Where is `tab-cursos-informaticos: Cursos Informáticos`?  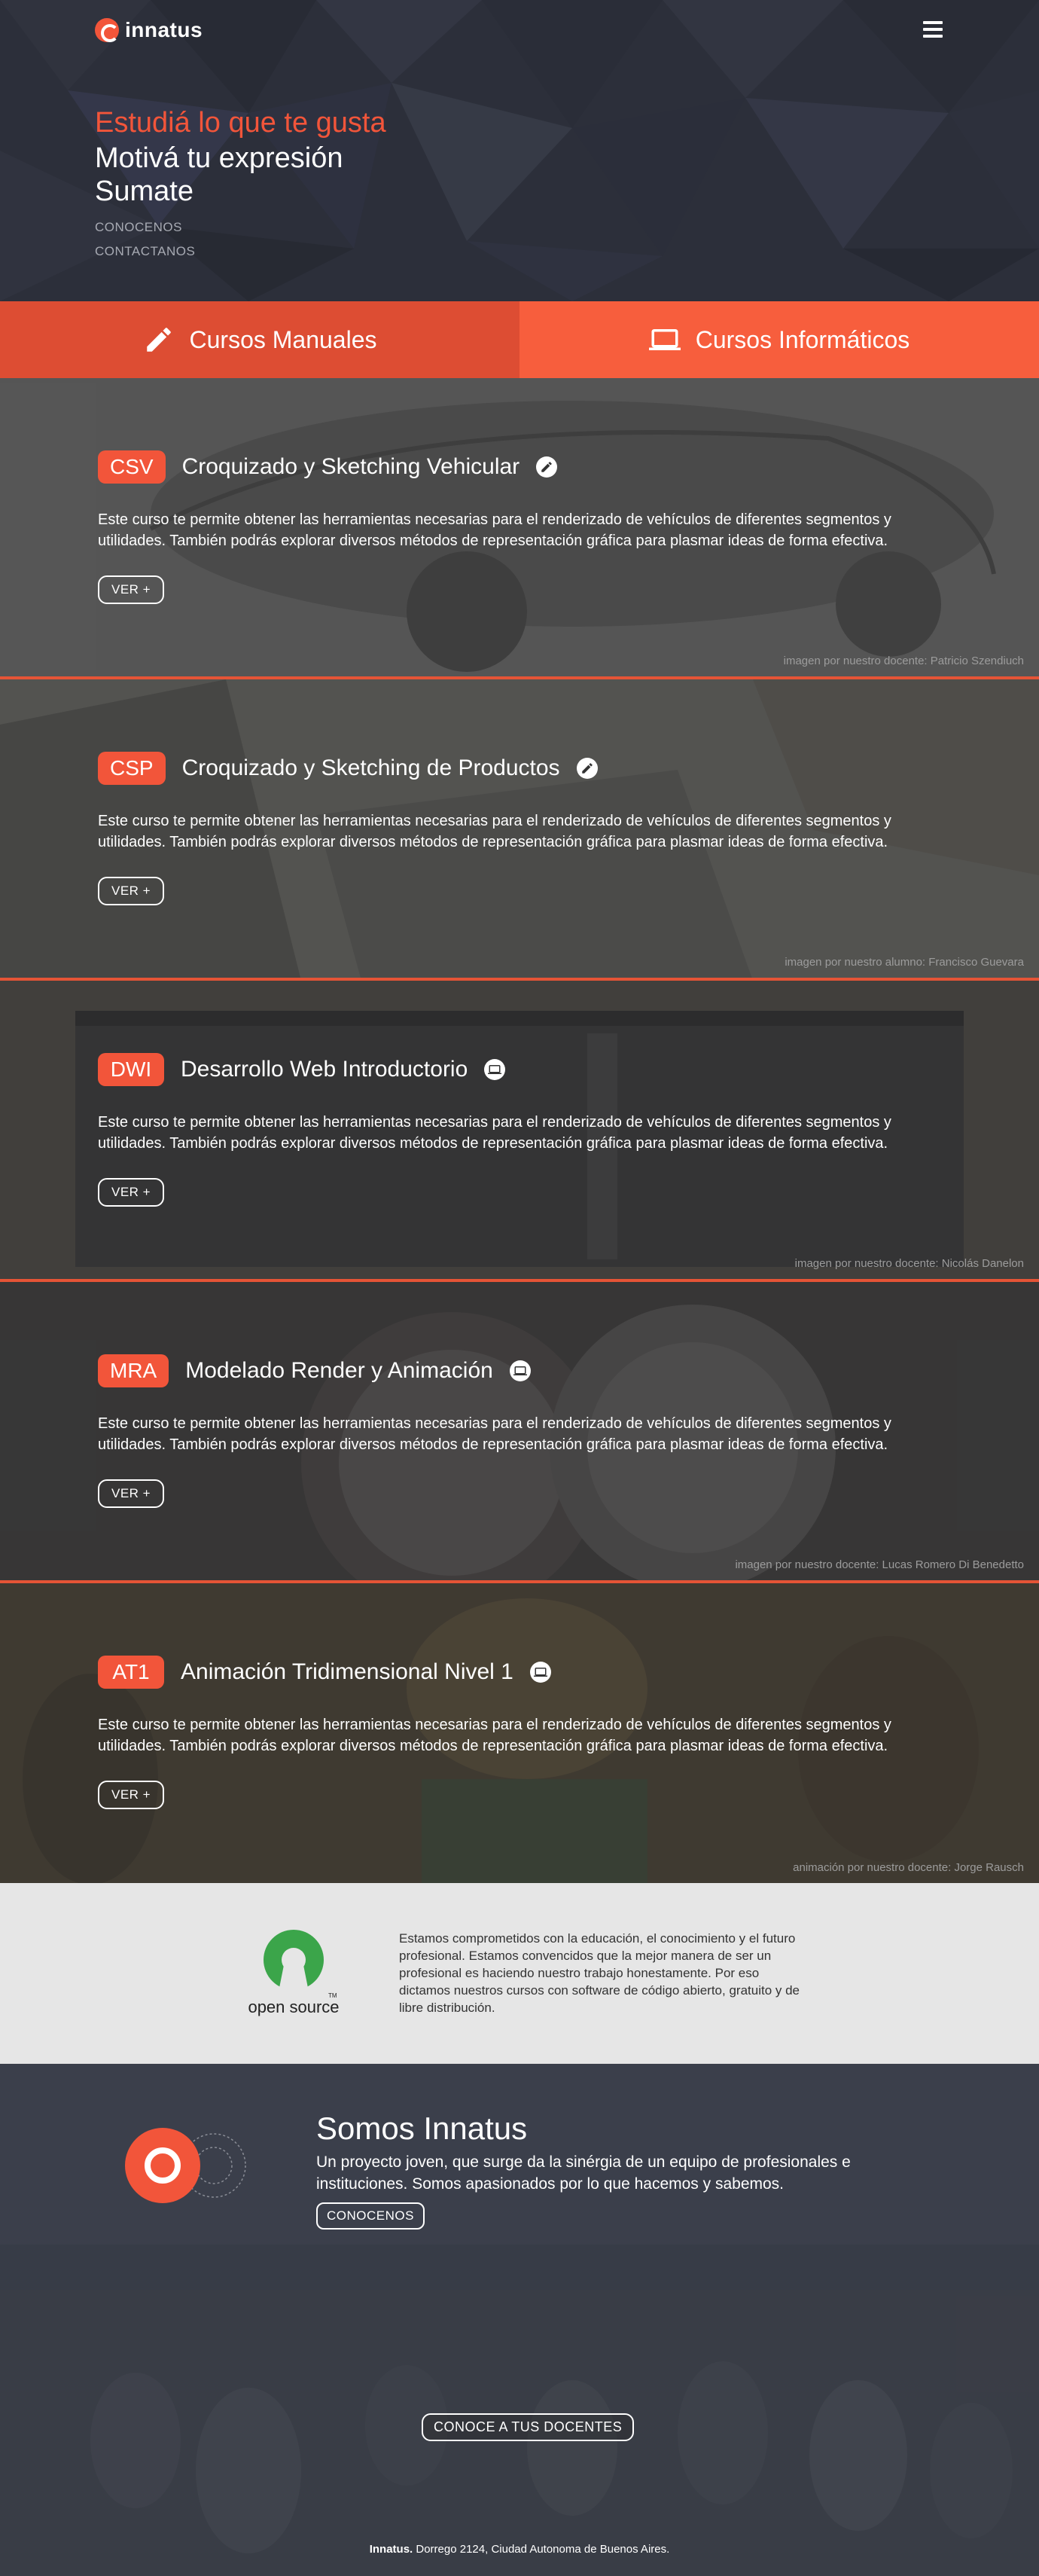 tab-cursos-informaticos: Cursos Informáticos is located at coordinates (779, 340).